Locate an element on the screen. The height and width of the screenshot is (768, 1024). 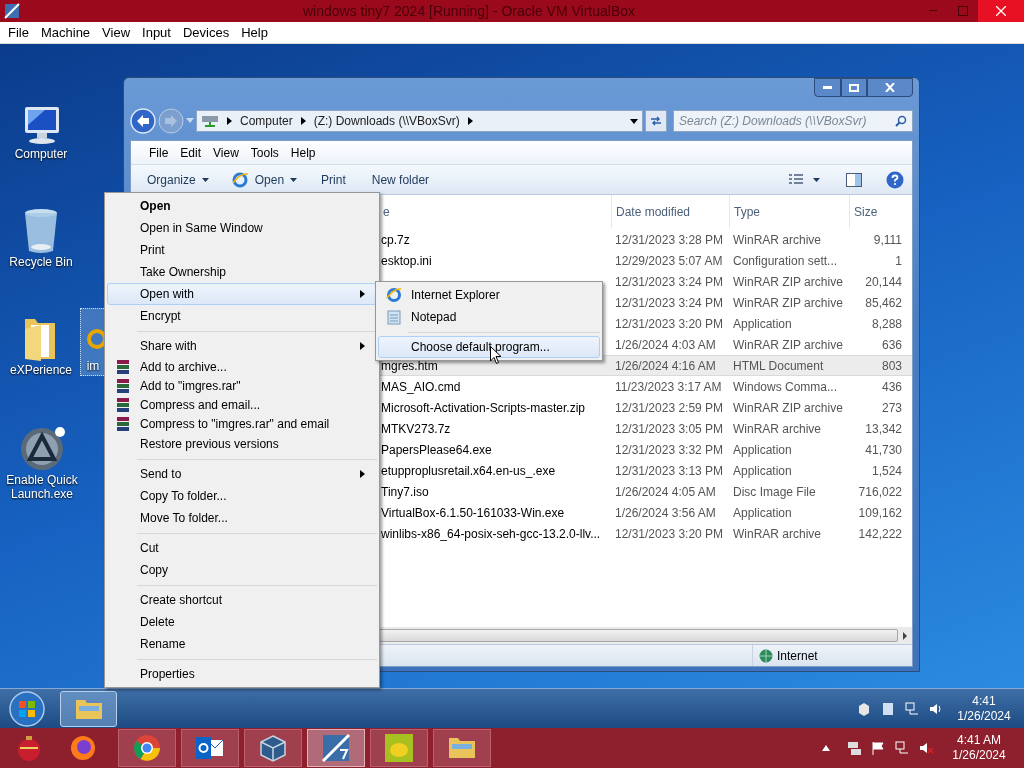
menu-item: Open in Same Window is located at coordinates (242, 228).